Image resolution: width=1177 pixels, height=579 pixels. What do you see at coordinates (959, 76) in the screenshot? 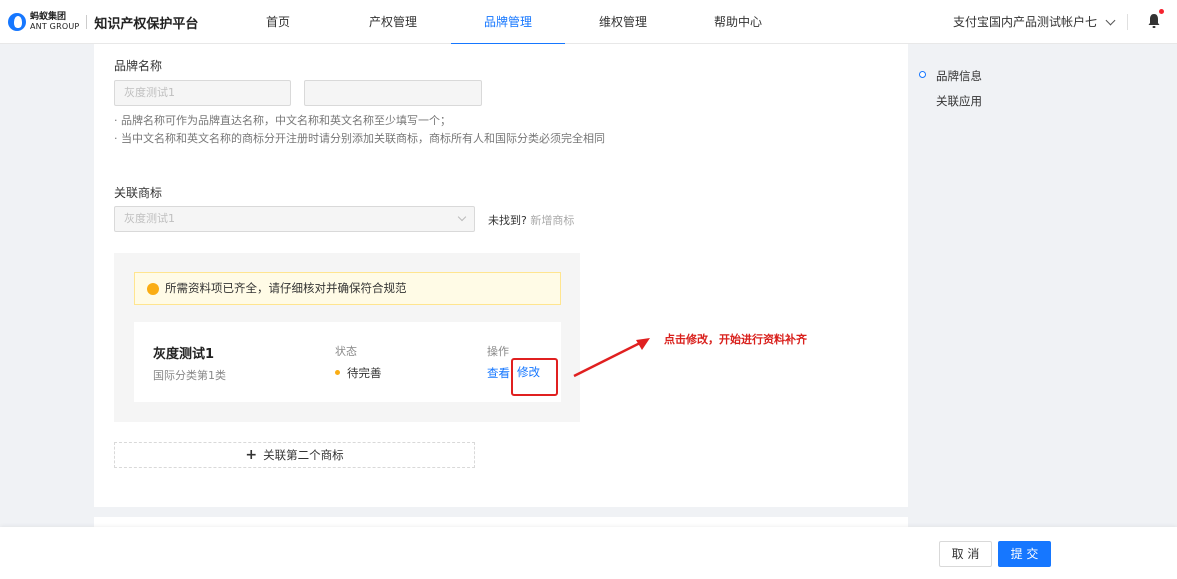
I see `anchor-brand-info: 品牌信息` at bounding box center [959, 76].